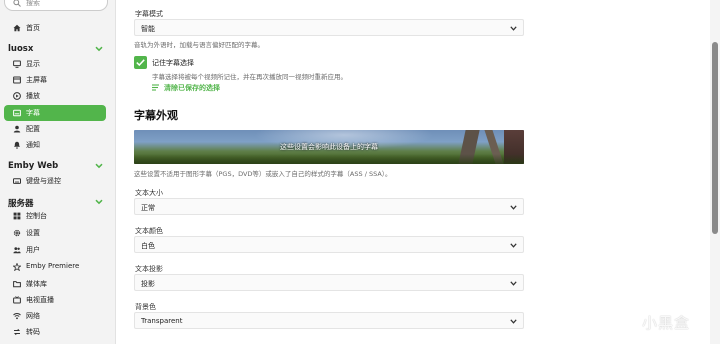  I want to click on subtitle-mode-select: 智能, so click(329, 27).